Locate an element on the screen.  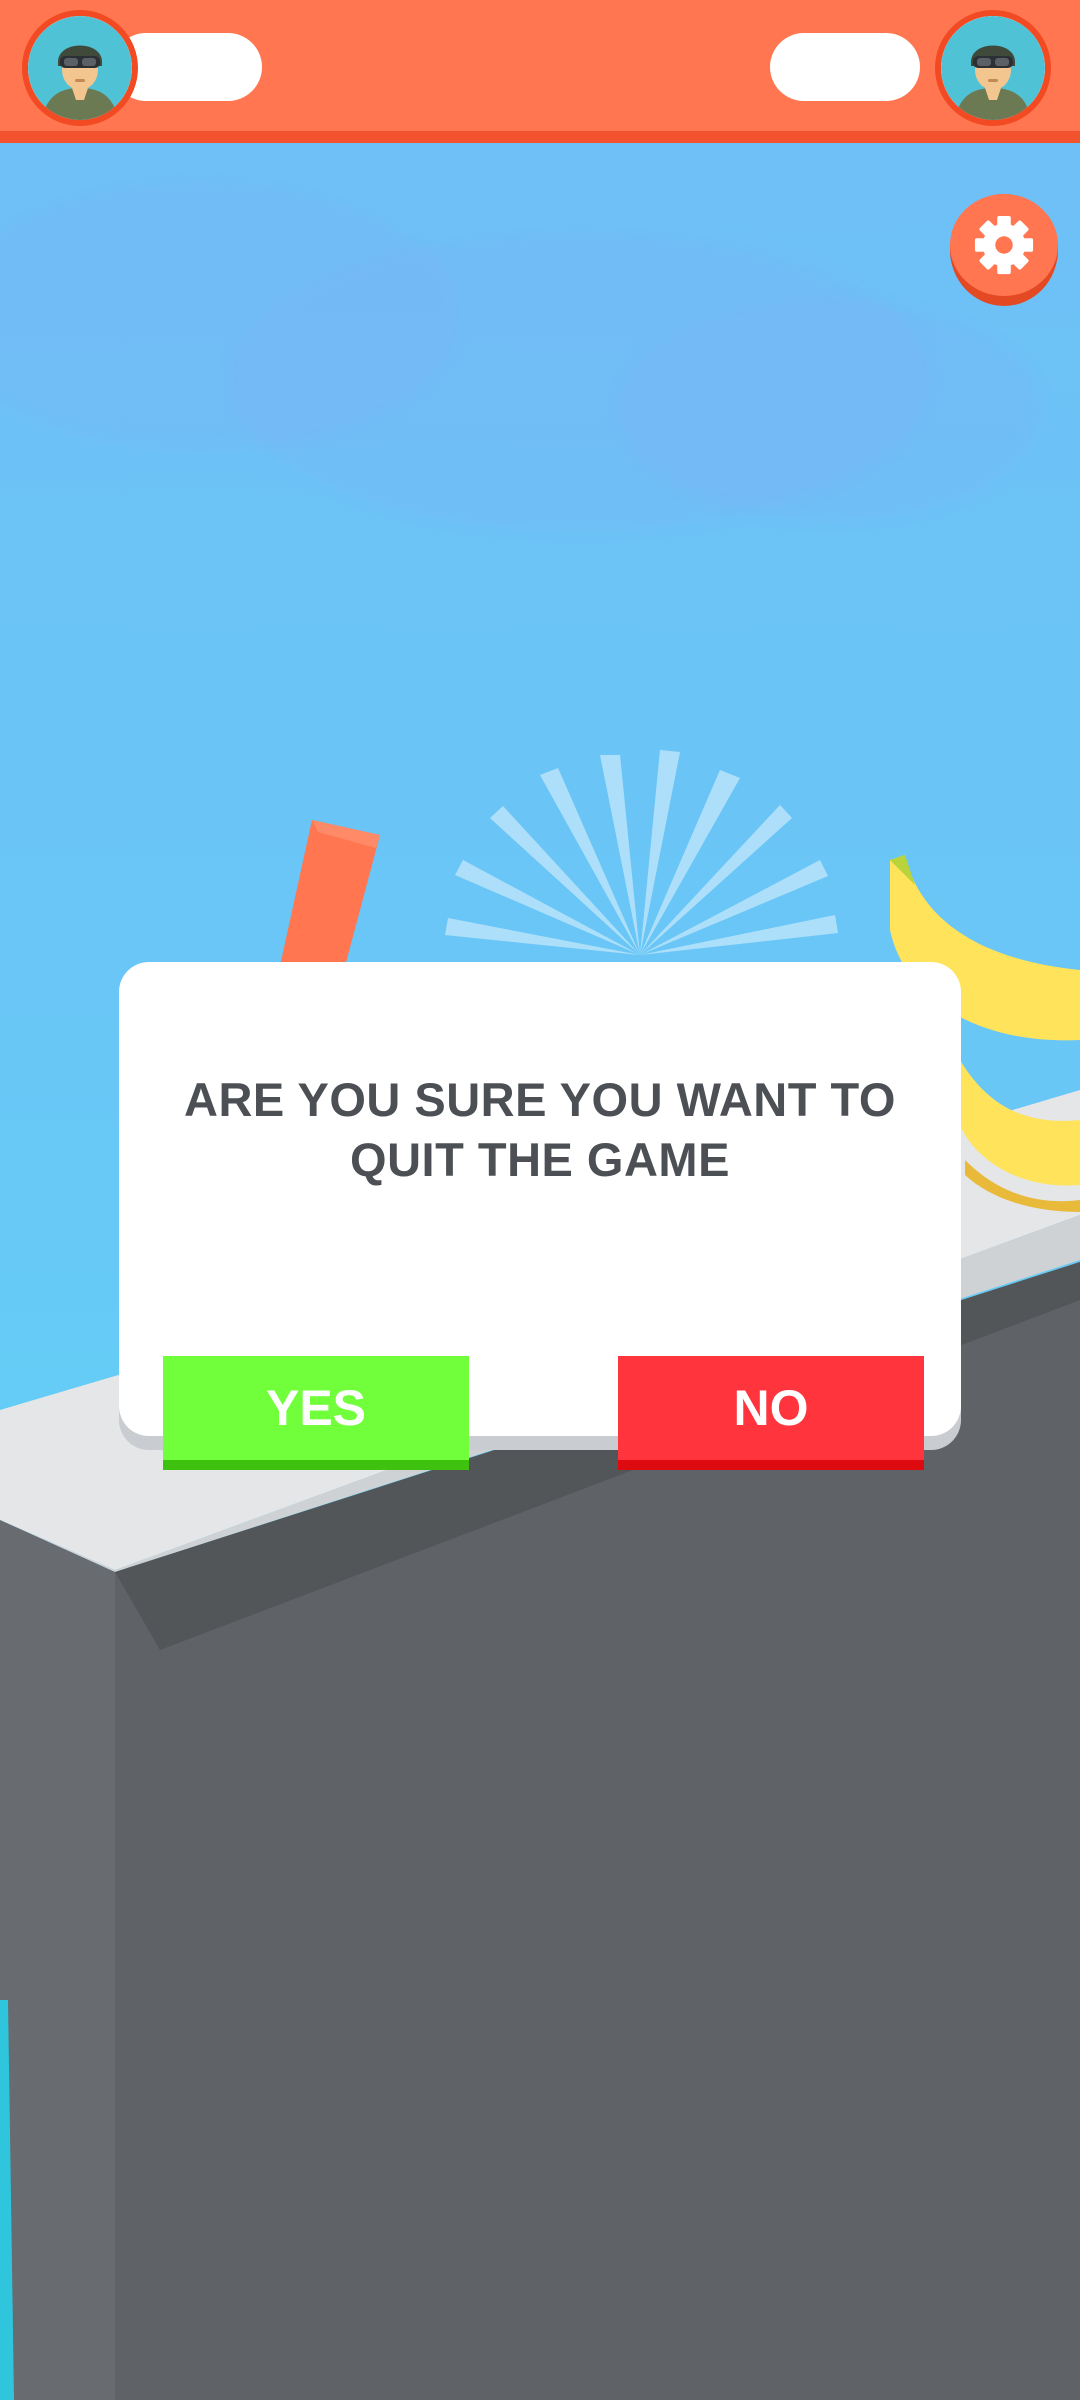
gear-icon is located at coordinates (1004, 245).